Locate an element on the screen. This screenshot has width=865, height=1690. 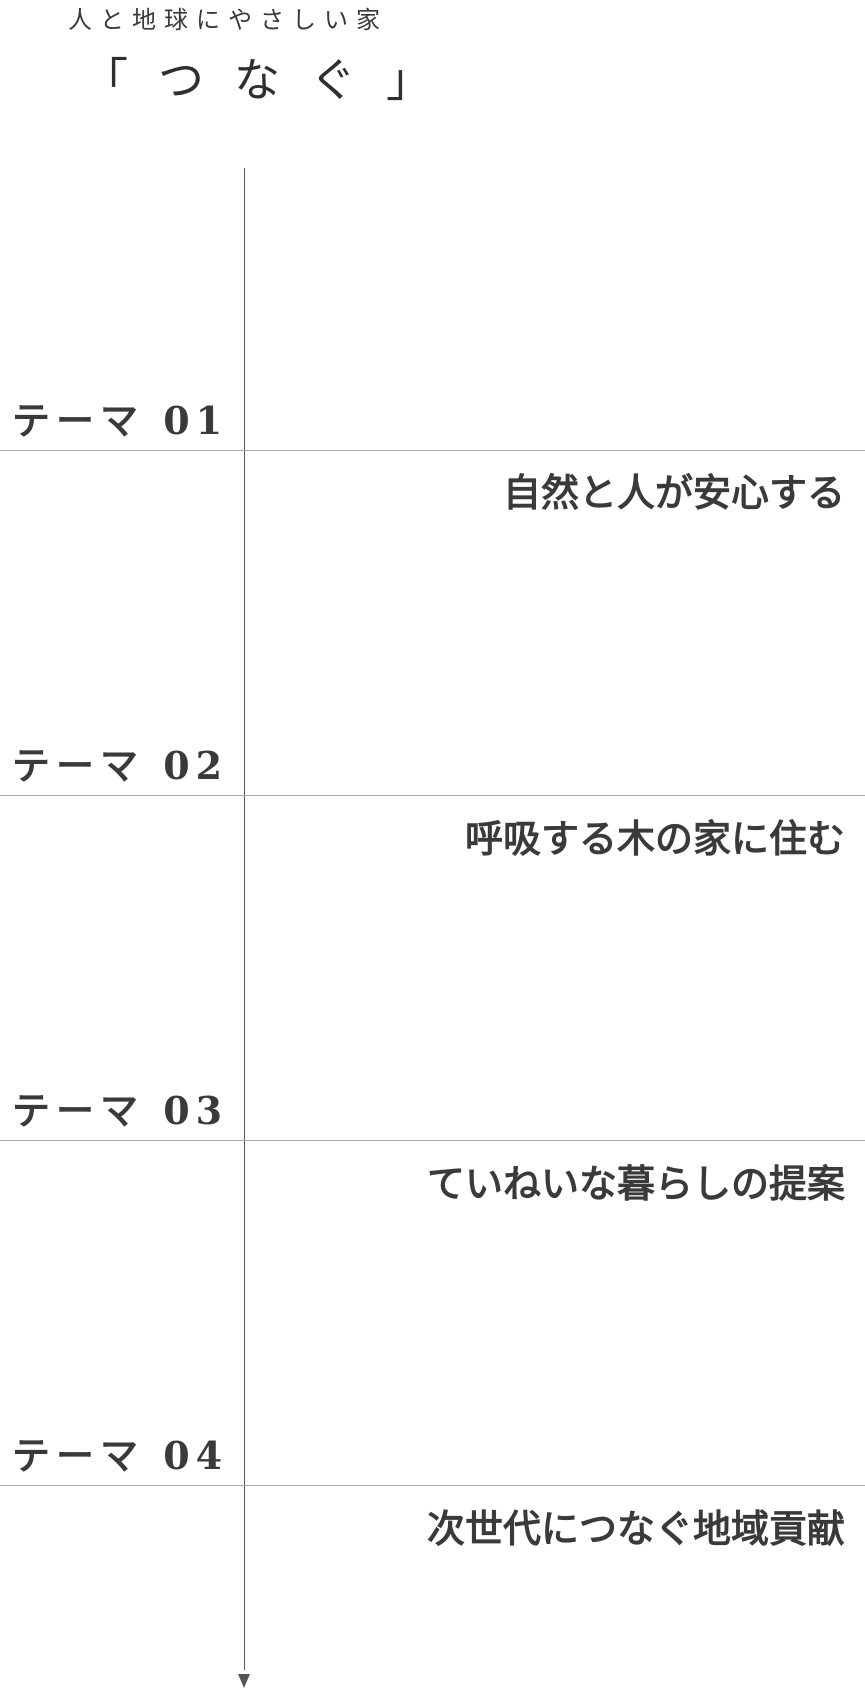
theme-03-divider is located at coordinates (432, 1140).